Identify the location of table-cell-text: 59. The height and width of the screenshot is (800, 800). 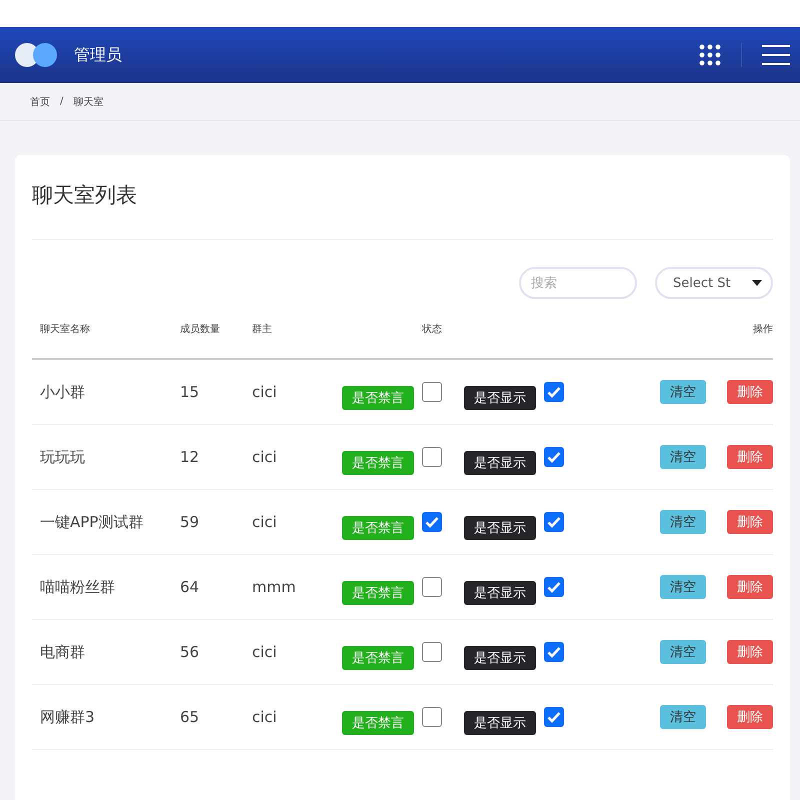
(190, 522).